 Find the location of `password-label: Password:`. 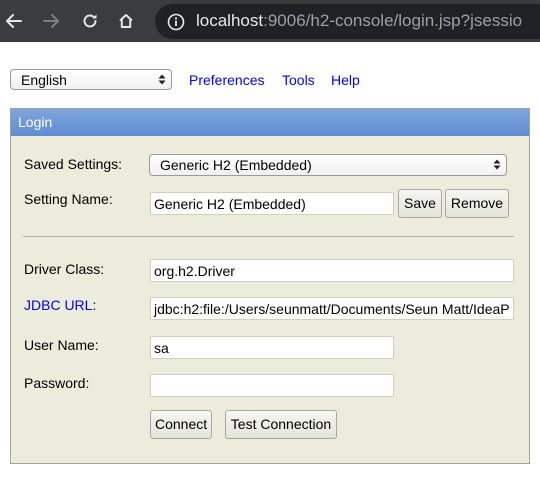

password-label: Password: is located at coordinates (57, 383).